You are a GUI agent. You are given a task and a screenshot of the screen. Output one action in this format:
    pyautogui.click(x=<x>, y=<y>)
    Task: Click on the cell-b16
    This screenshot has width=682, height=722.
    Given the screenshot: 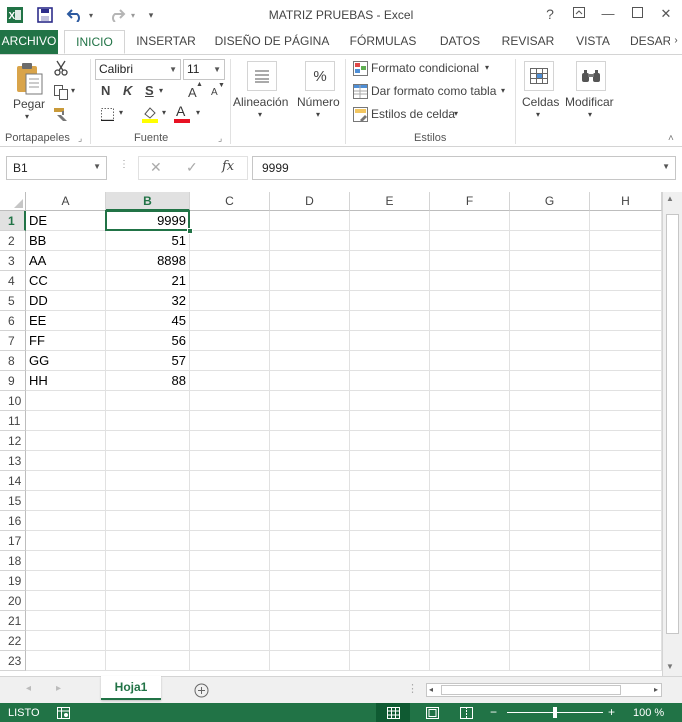 What is the action you would take?
    pyautogui.click(x=148, y=521)
    